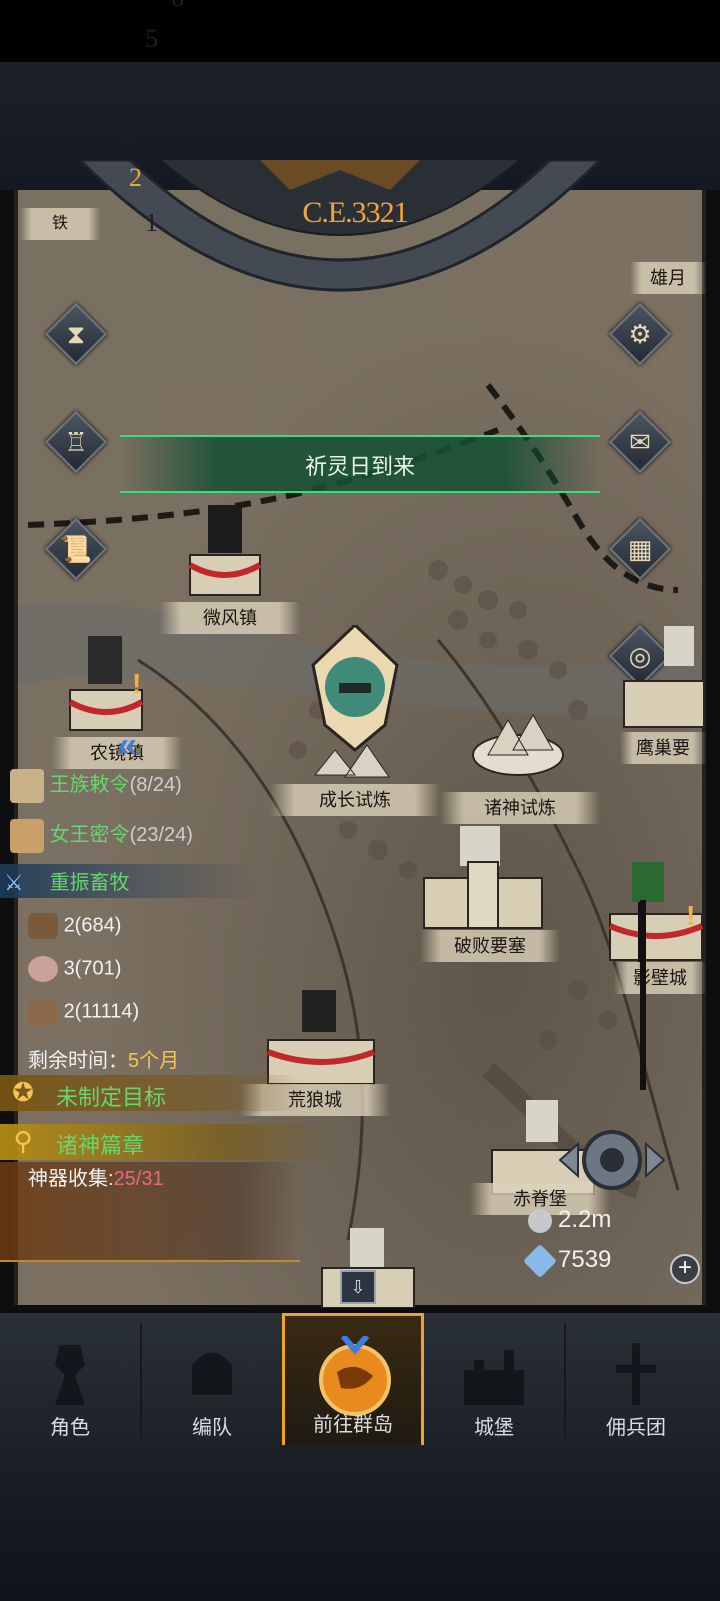 Image resolution: width=720 pixels, height=1601 pixels. I want to click on scroll-icon: 📜, so click(76, 549).